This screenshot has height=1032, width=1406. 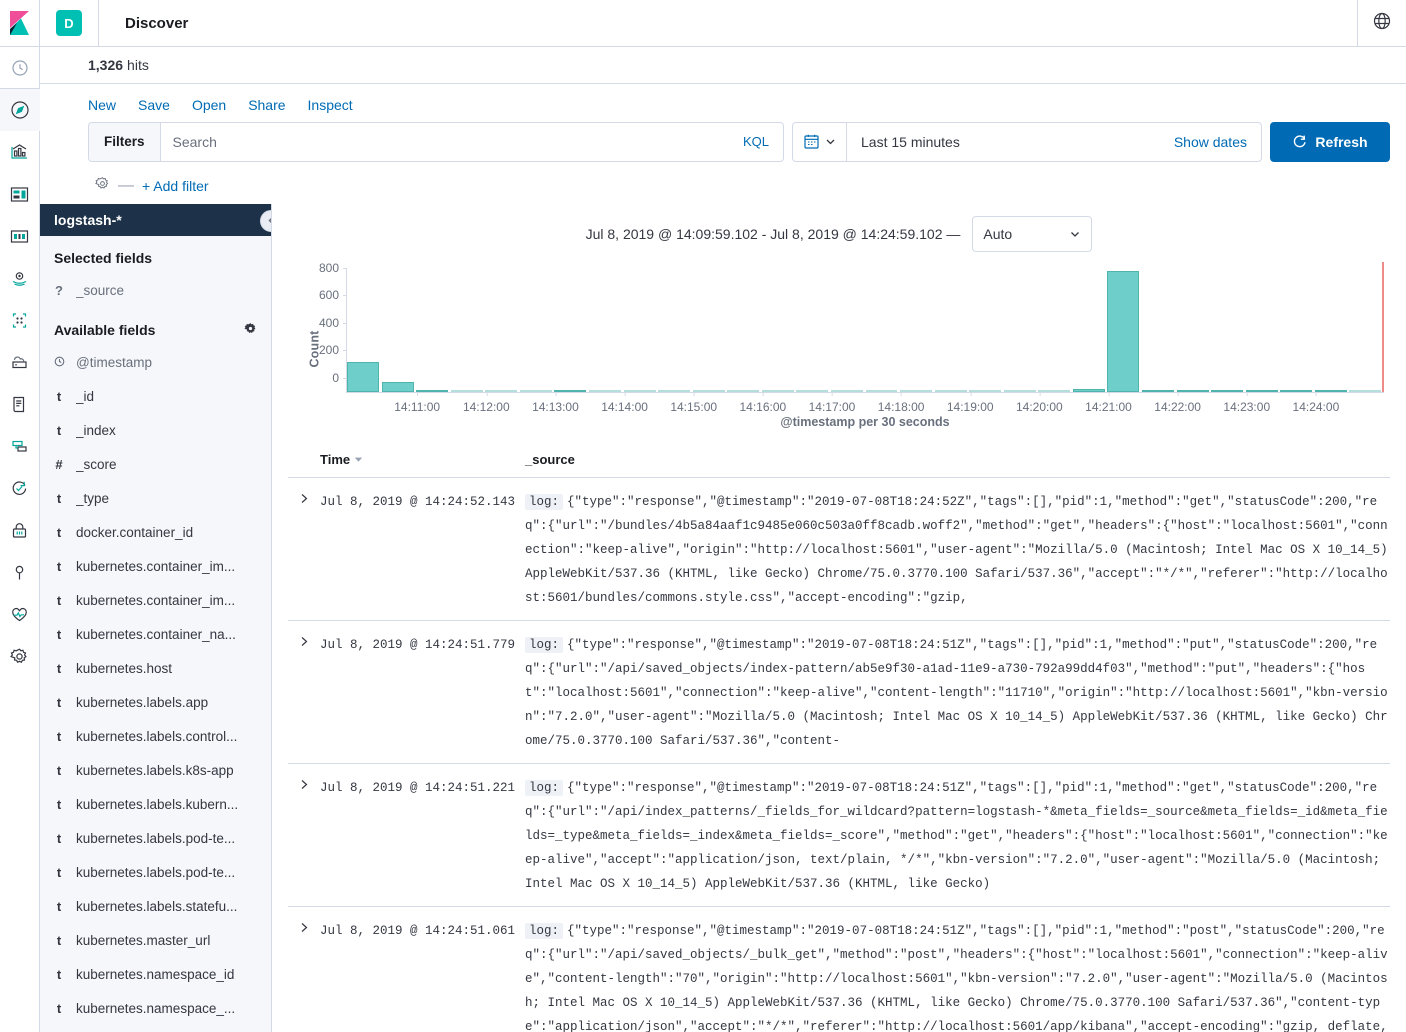 I want to click on header-actions, so click(x=1381, y=23).